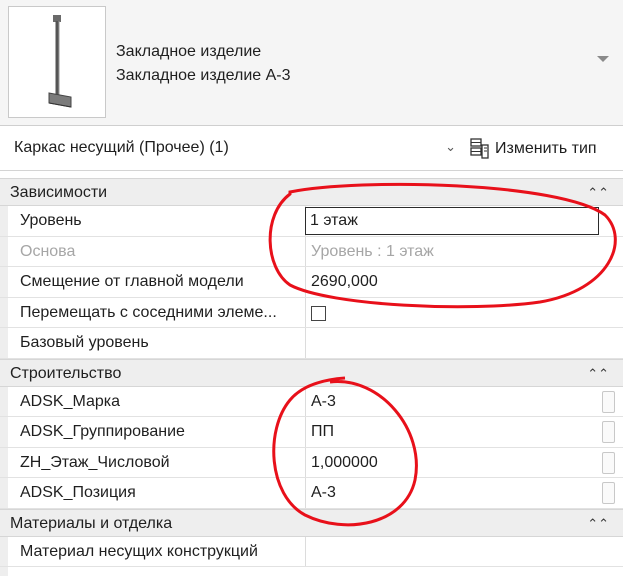 The image size is (623, 576). I want to click on group-header-construction: Строительство ⌃⌃, so click(311, 372).